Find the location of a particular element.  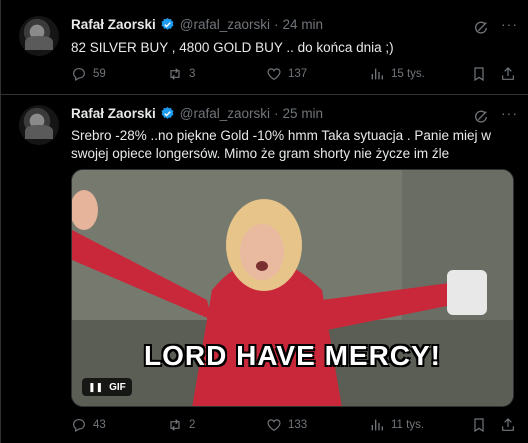

tweet-header: Rafał Zaorski @rafal_zaorski · 25 min is located at coordinates (197, 113).